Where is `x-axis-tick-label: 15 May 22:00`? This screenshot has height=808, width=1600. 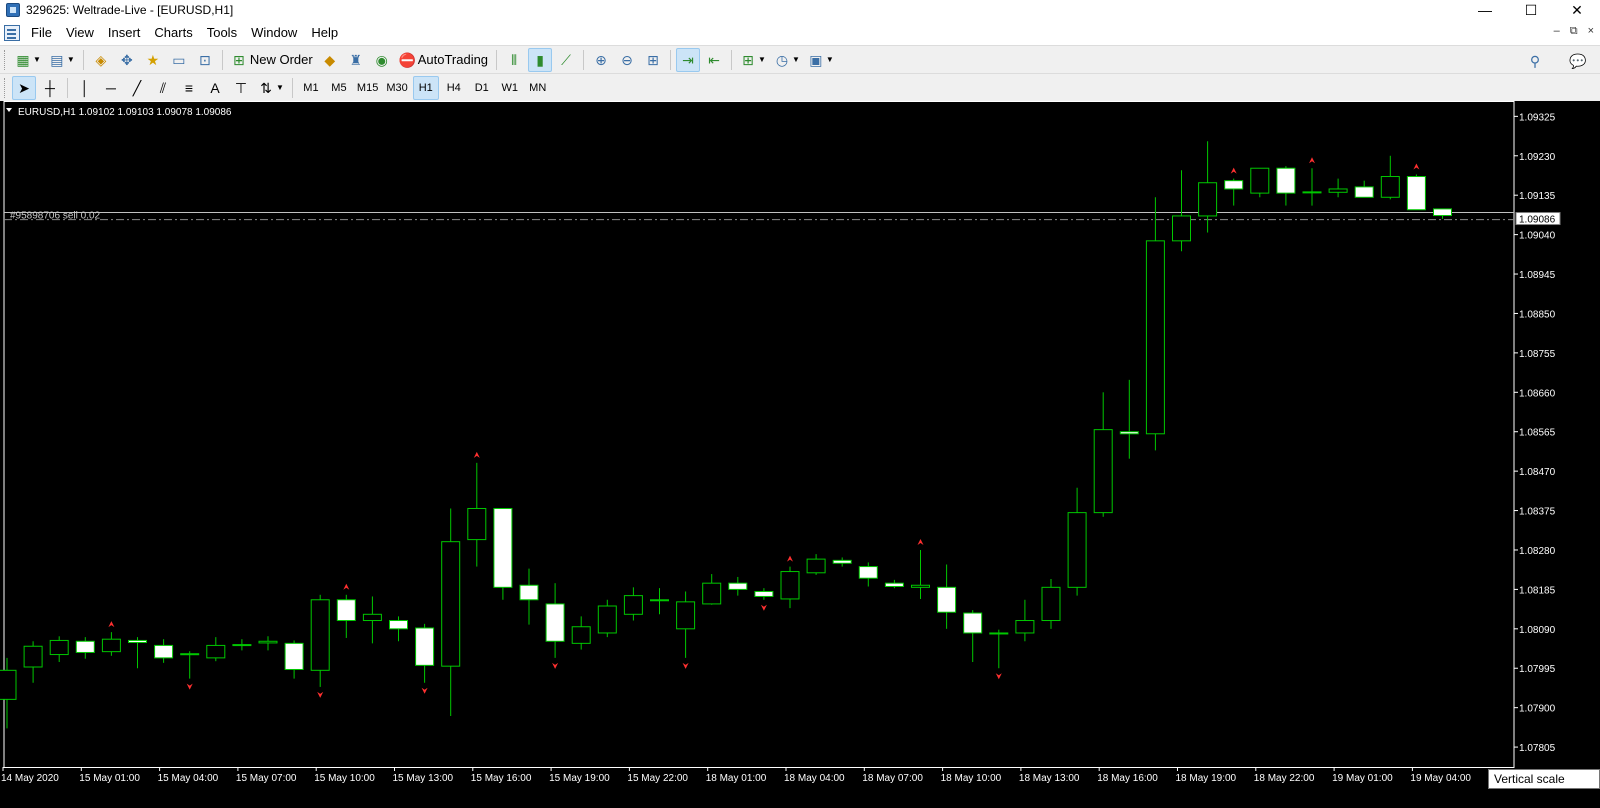
x-axis-tick-label: 15 May 22:00 is located at coordinates (657, 778).